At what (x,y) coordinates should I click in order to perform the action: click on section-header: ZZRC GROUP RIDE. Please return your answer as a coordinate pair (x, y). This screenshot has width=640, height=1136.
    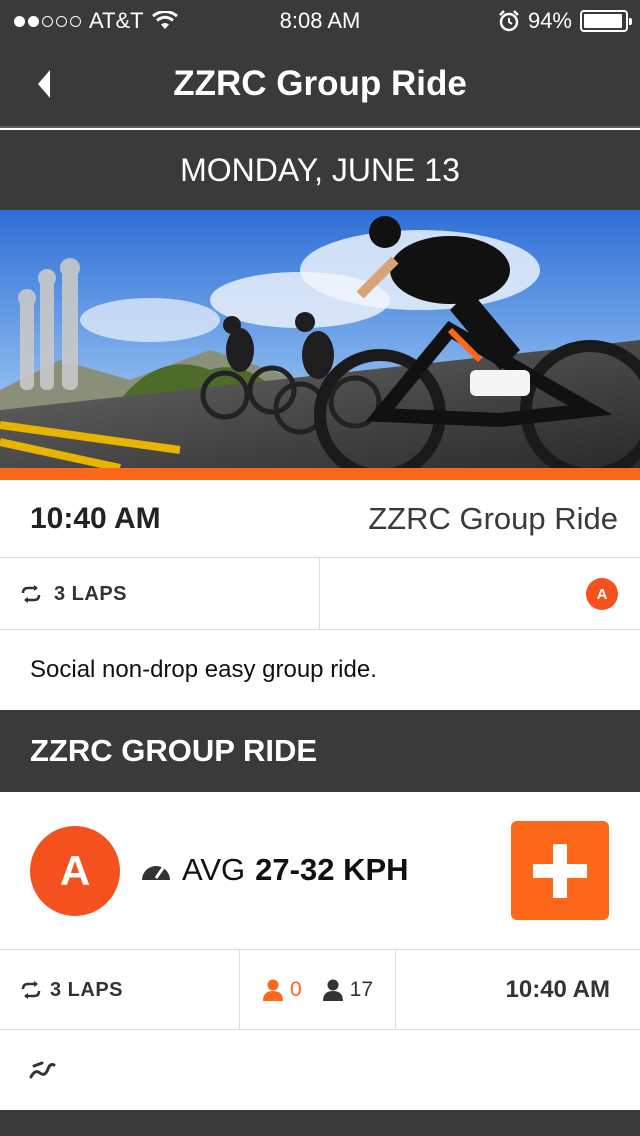
    Looking at the image, I should click on (320, 751).